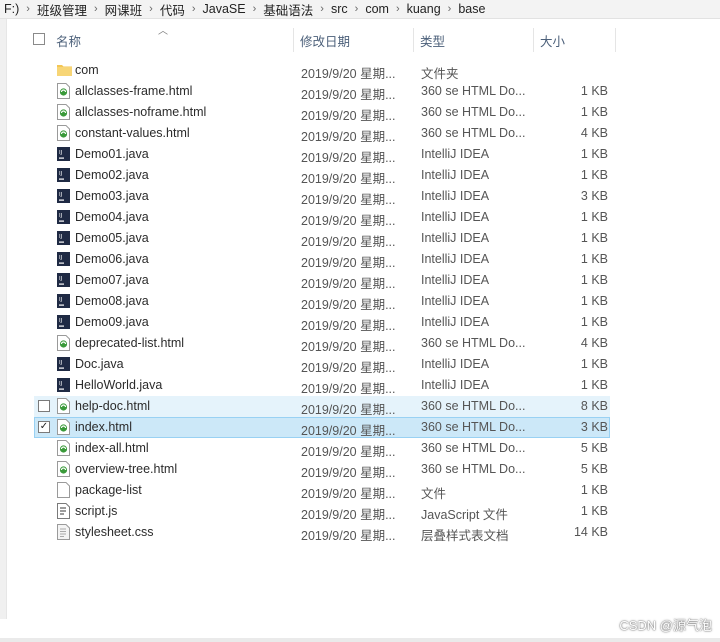 The image size is (720, 642). Describe the element at coordinates (132, 133) in the screenshot. I see `file-name: constant-values.html` at that location.